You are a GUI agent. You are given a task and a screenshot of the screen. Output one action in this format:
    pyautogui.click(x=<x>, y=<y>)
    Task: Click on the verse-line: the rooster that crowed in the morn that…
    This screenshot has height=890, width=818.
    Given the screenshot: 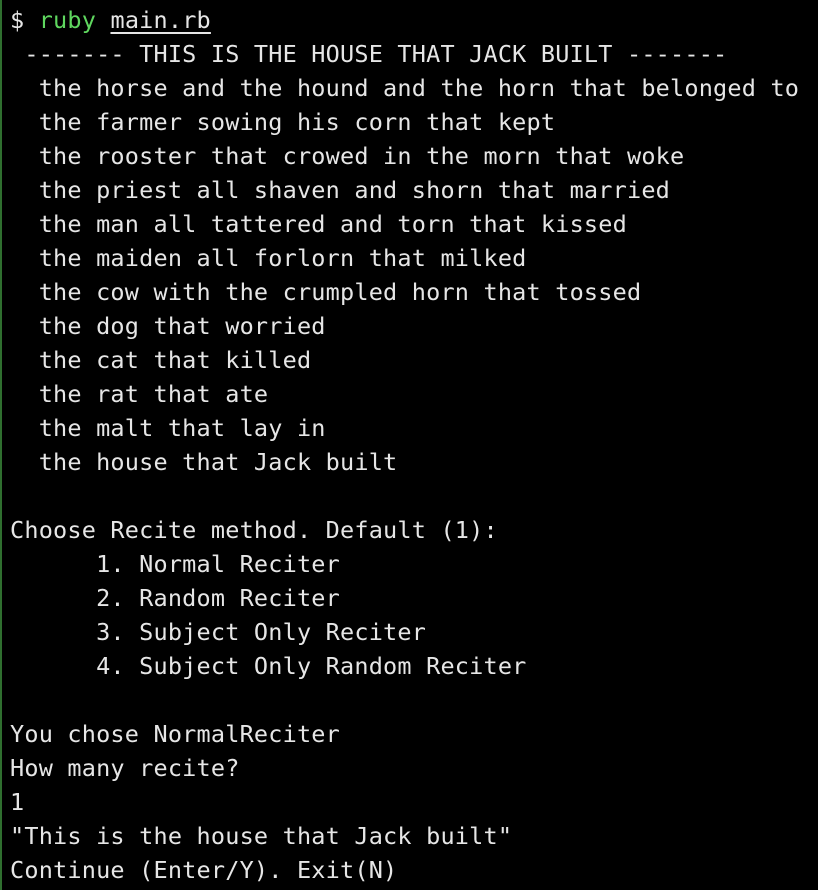 What is the action you would take?
    pyautogui.click(x=347, y=156)
    